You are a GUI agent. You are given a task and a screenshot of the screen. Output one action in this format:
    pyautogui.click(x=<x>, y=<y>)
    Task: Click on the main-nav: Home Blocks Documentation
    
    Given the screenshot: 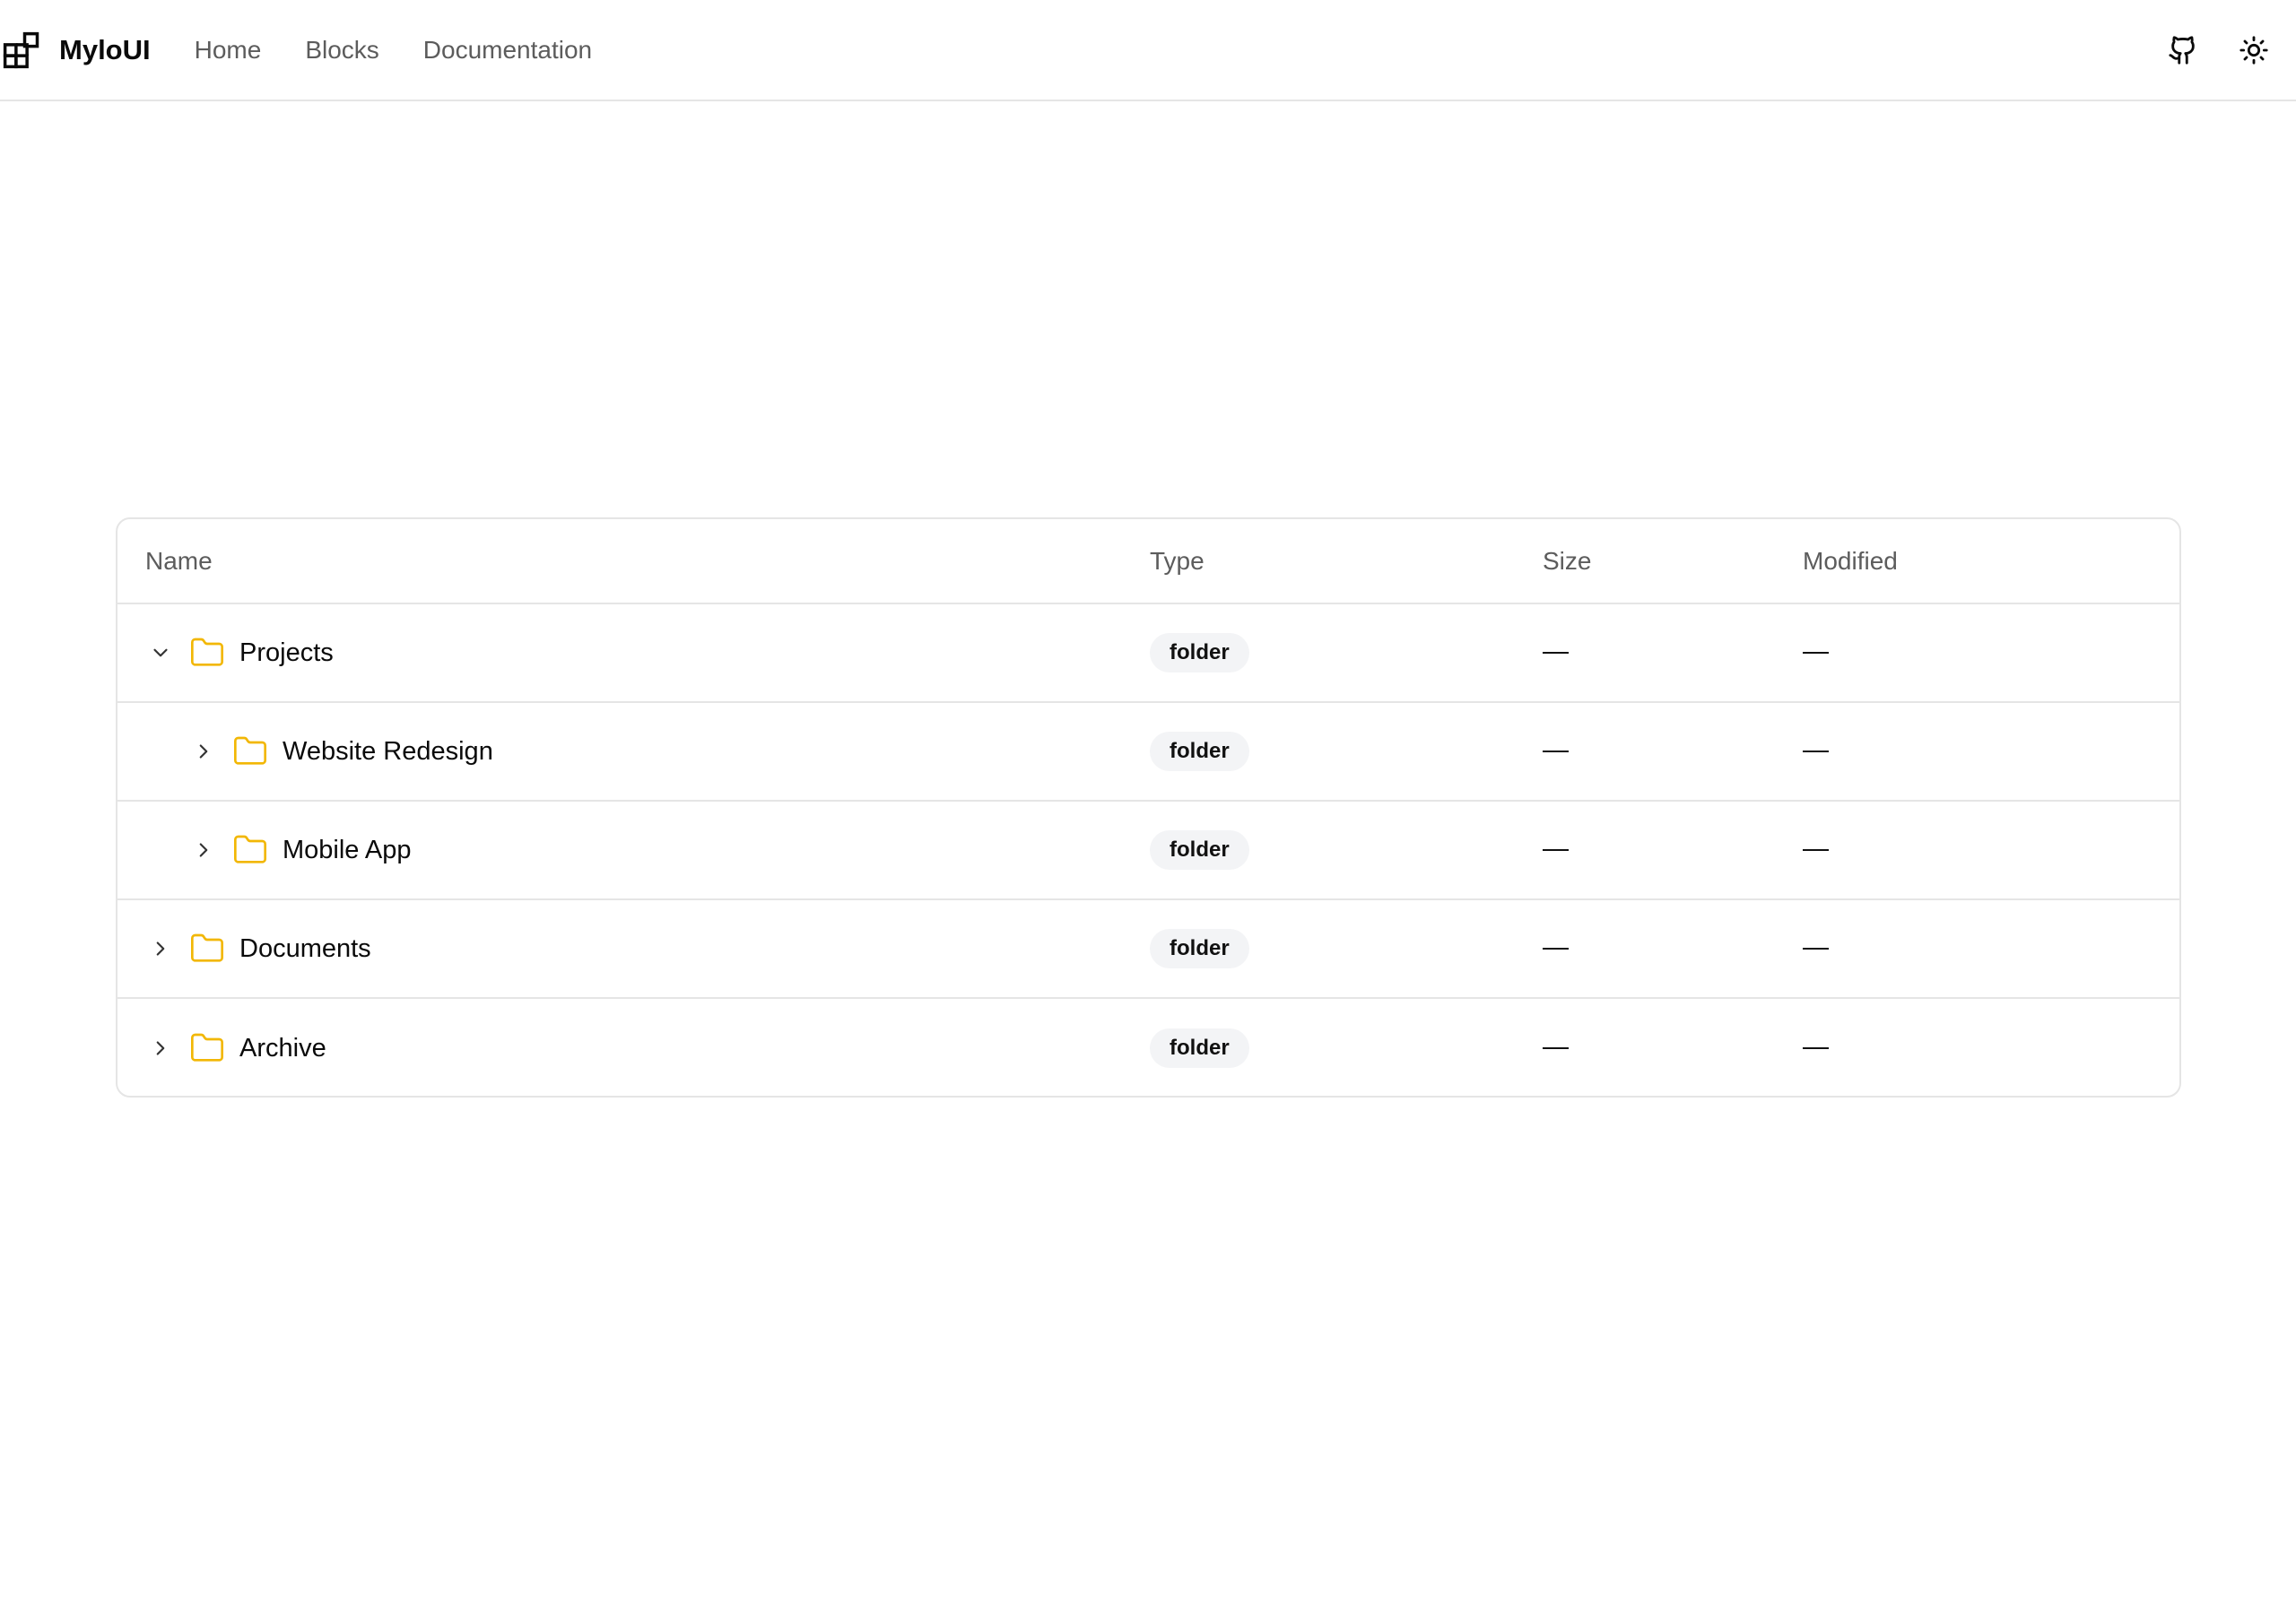 What is the action you would take?
    pyautogui.click(x=394, y=50)
    